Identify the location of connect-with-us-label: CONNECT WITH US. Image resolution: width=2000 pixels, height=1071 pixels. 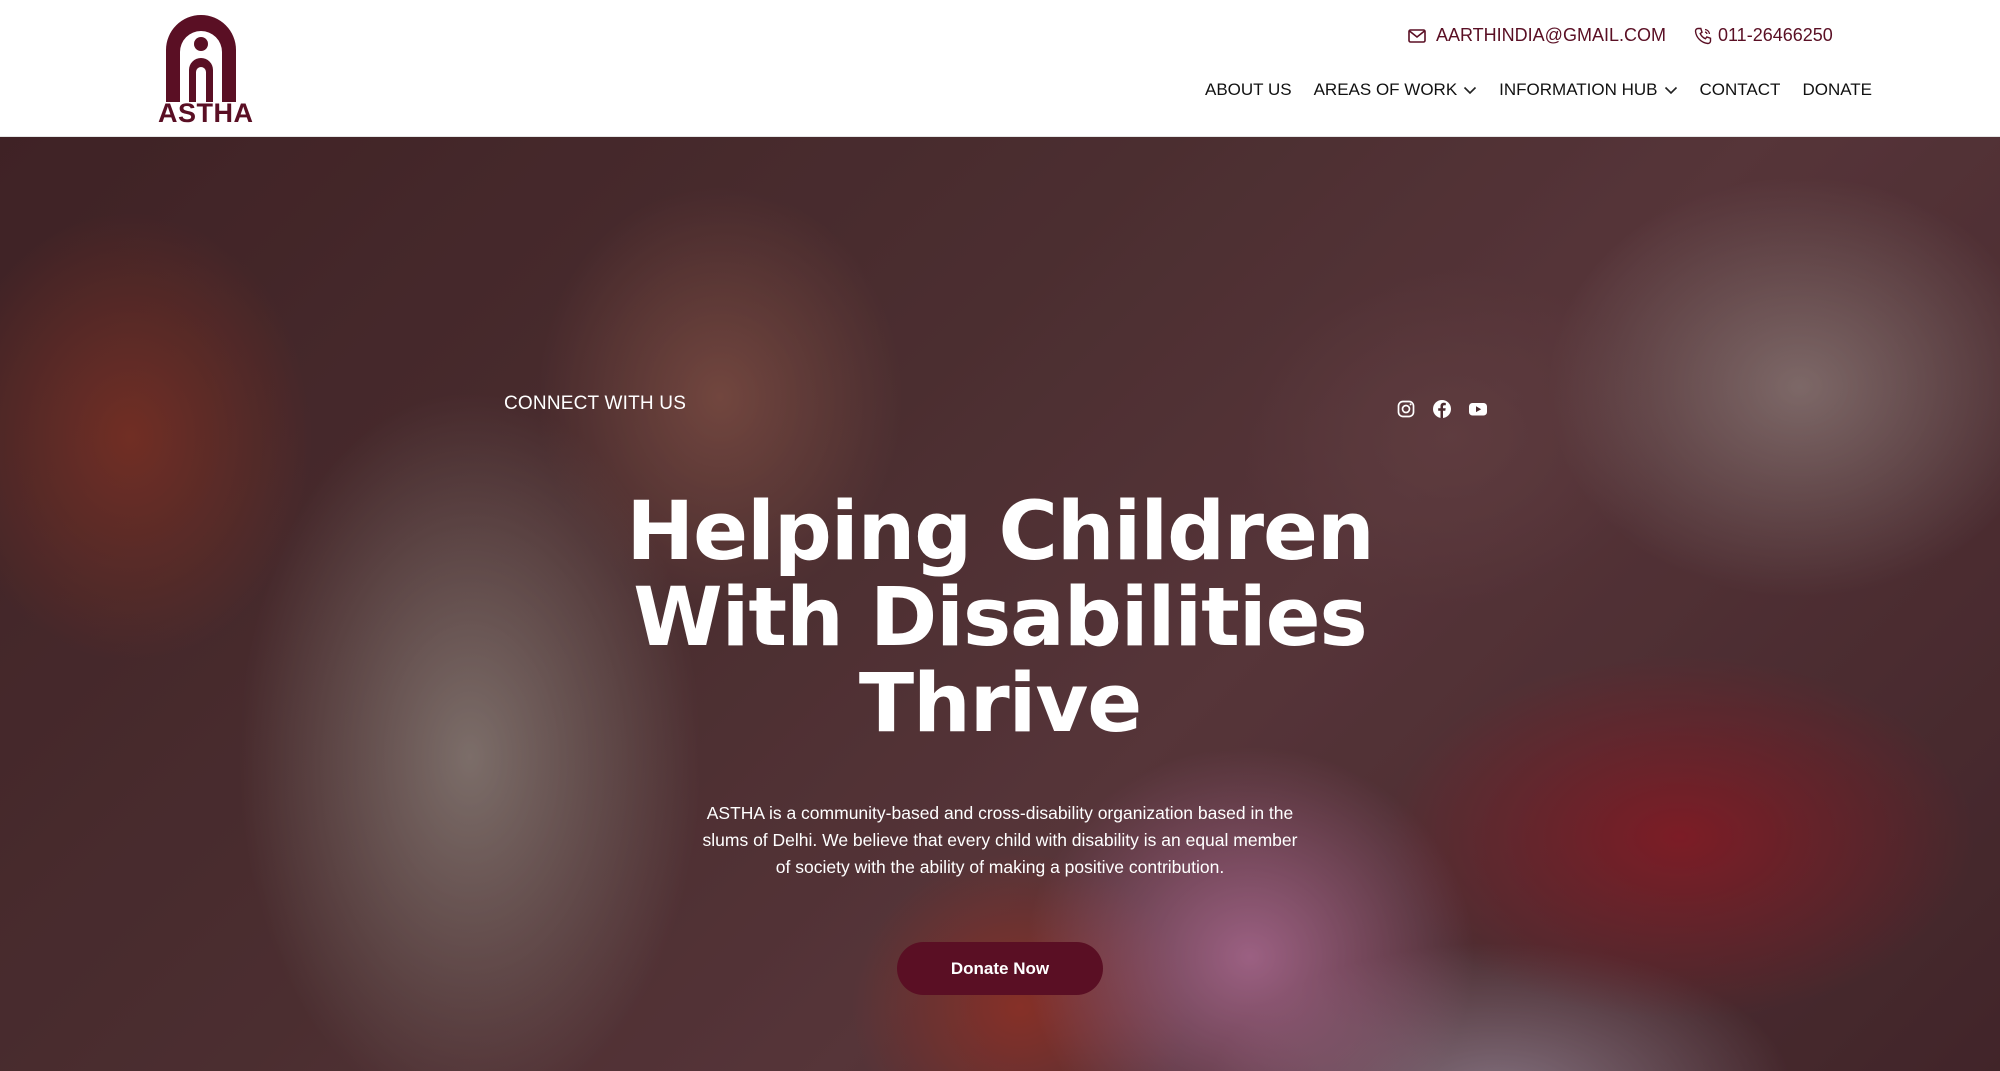
(595, 403).